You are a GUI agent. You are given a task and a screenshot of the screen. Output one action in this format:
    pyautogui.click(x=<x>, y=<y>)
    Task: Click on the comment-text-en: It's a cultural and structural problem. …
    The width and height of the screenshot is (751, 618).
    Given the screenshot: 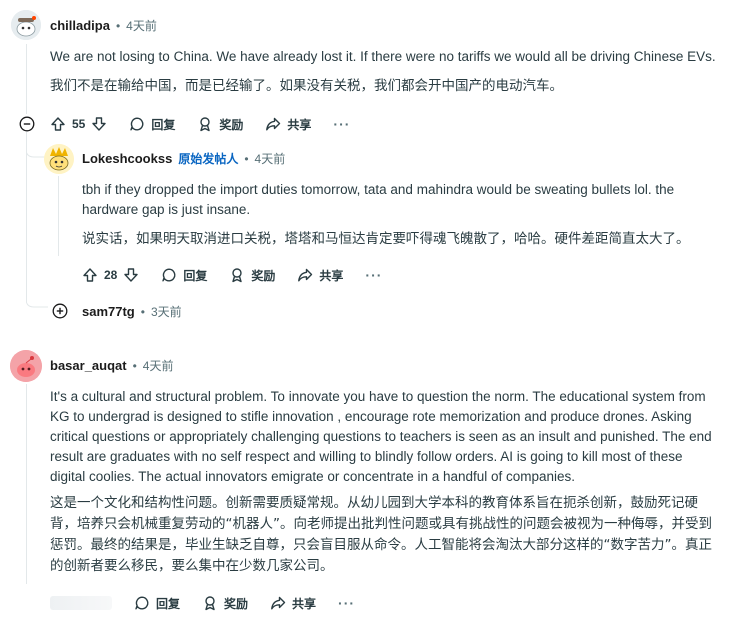 What is the action you would take?
    pyautogui.click(x=397, y=437)
    